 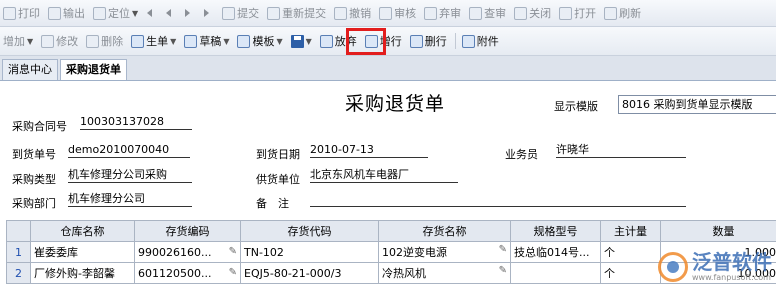 I want to click on arrival-no-field: demo2010070040, so click(x=129, y=150).